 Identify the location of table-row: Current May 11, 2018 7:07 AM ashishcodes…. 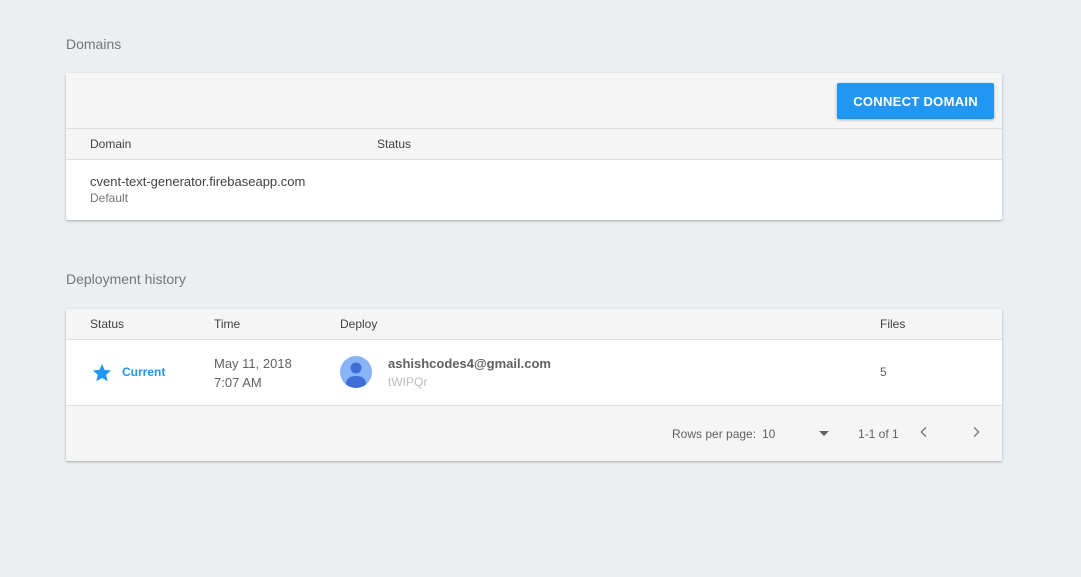
(534, 373).